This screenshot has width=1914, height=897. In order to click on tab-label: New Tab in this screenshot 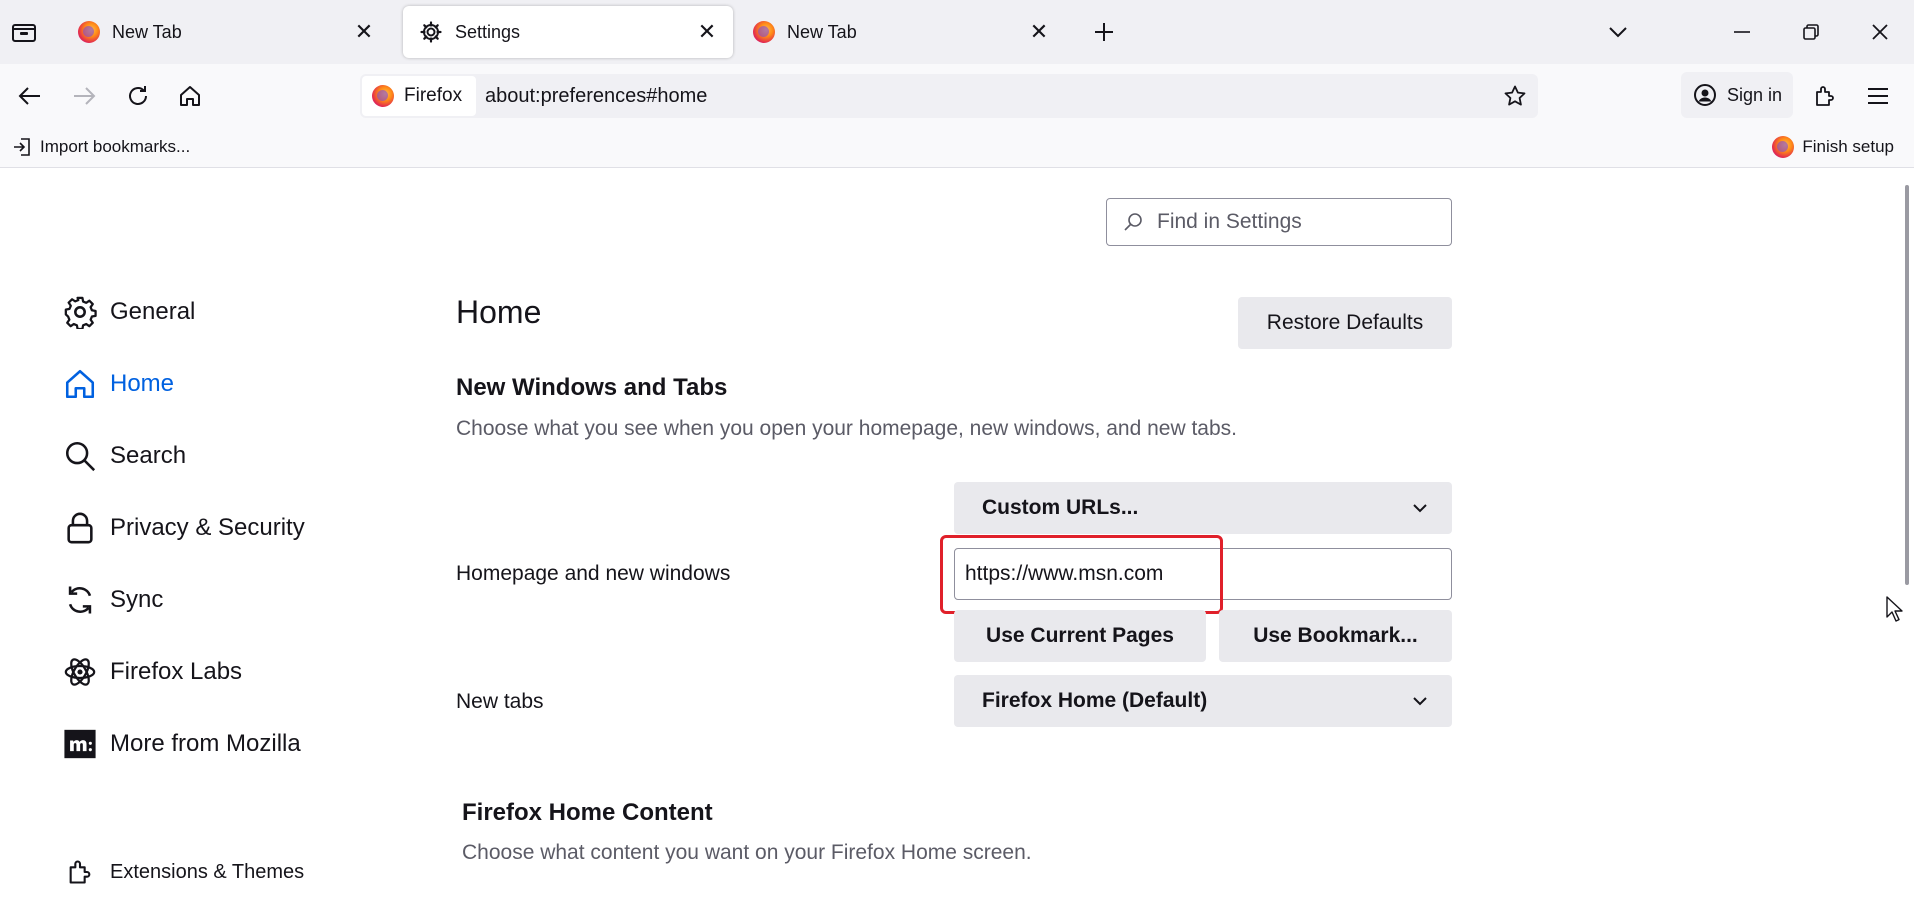, I will do `click(822, 31)`.